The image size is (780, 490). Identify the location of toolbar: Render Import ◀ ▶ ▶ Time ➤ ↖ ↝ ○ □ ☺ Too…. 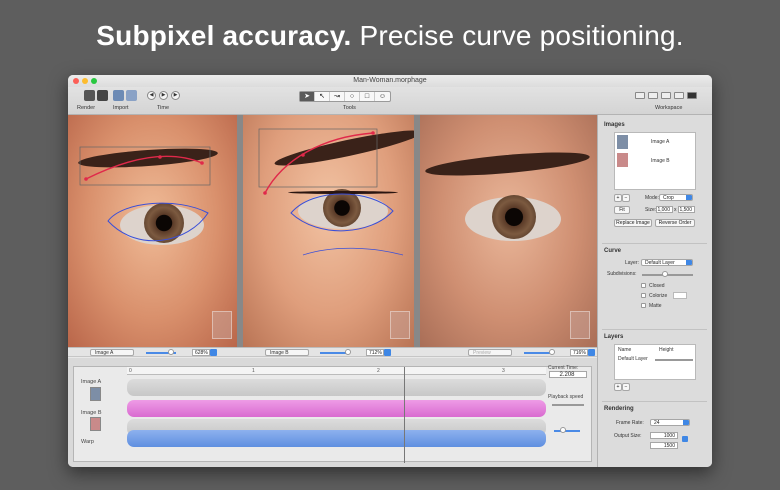
(390, 101).